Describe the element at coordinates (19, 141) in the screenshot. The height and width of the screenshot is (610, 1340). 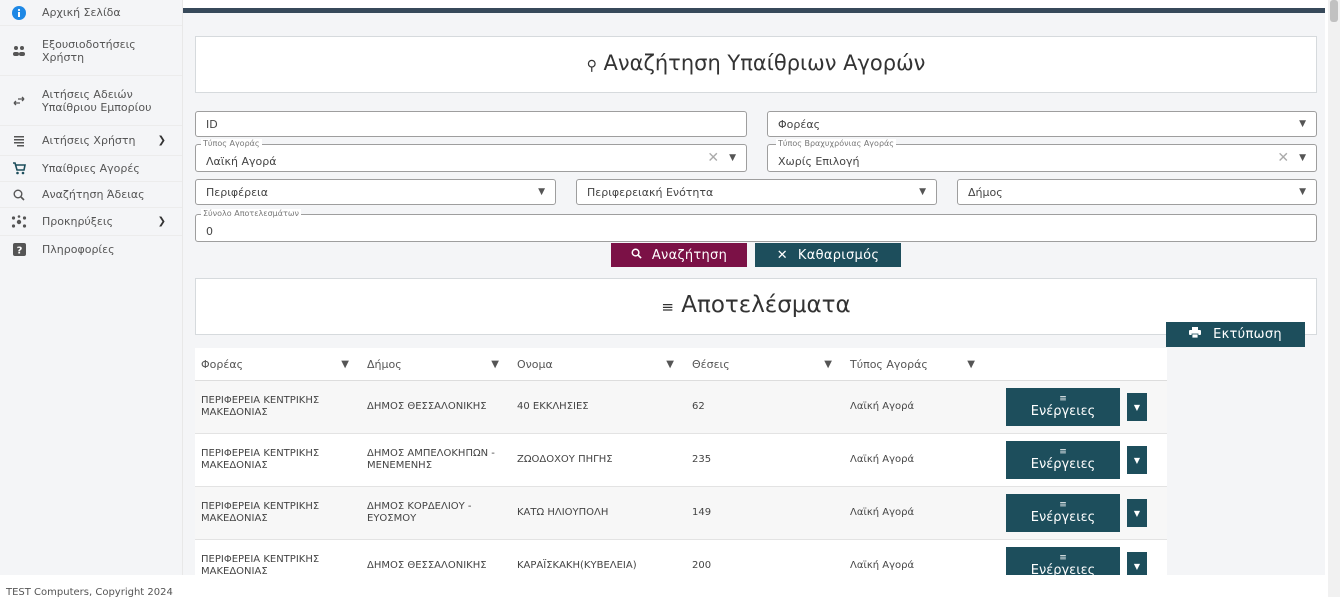
I see `list-icon` at that location.